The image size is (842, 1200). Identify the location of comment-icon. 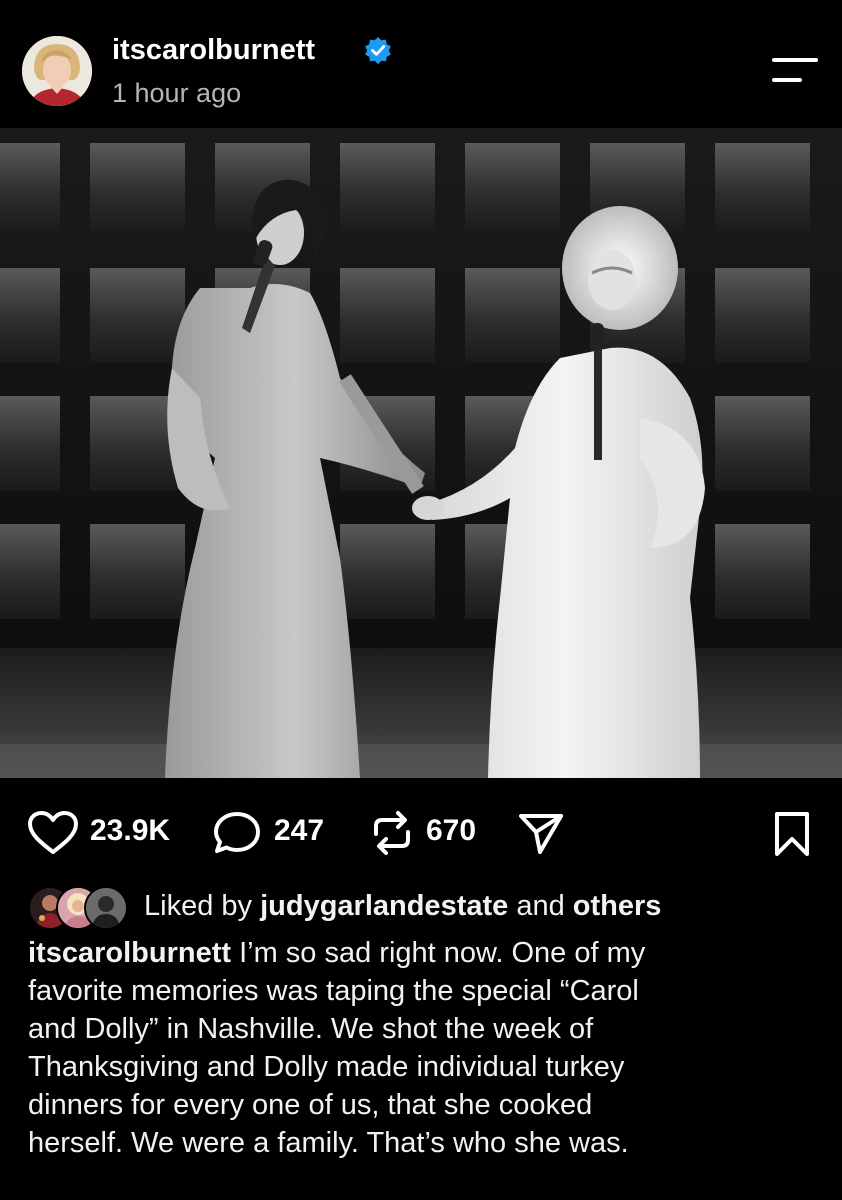
(237, 833).